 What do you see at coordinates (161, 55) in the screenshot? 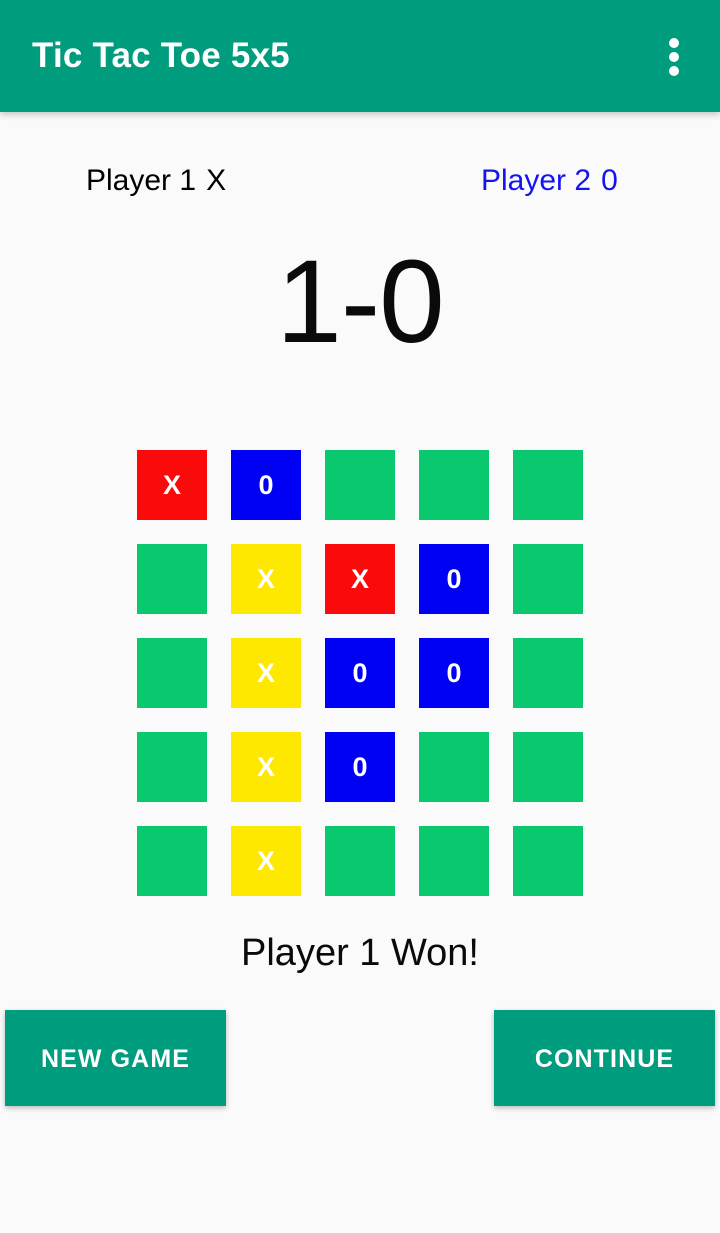
I see `app-title: Tic Tac Toe 5x5` at bounding box center [161, 55].